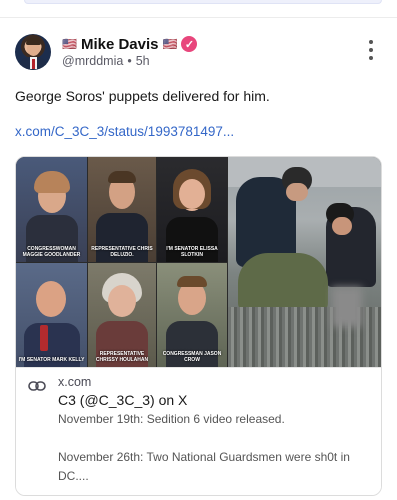  Describe the element at coordinates (122, 357) in the screenshot. I see `tile-caption: REPRESENTATIVE CHRISSY HOULAHAN` at that location.